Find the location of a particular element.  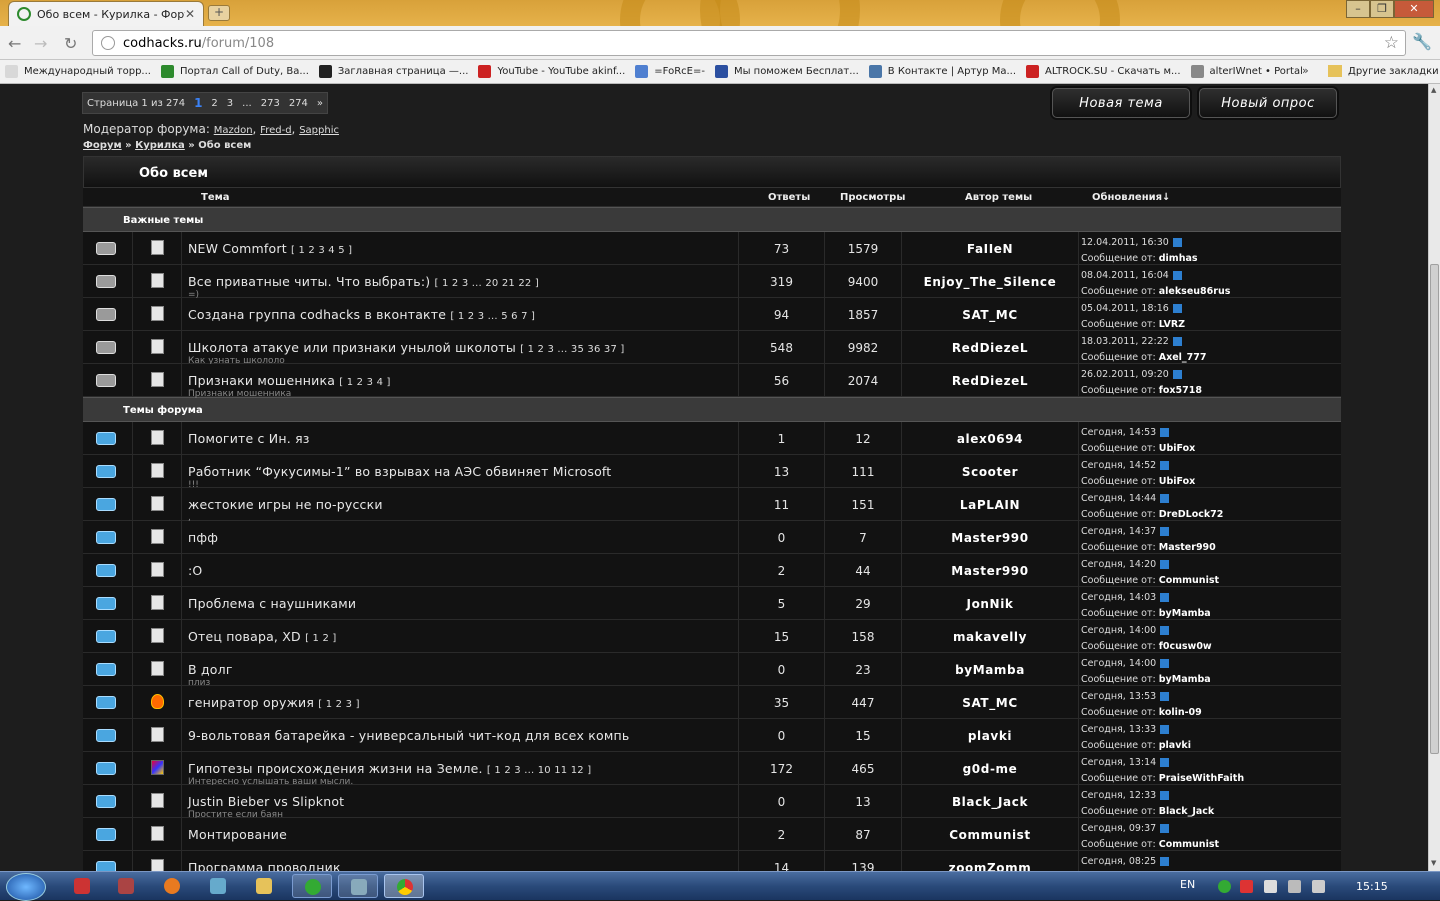

author-link: zoomZomm is located at coordinates (990, 861).